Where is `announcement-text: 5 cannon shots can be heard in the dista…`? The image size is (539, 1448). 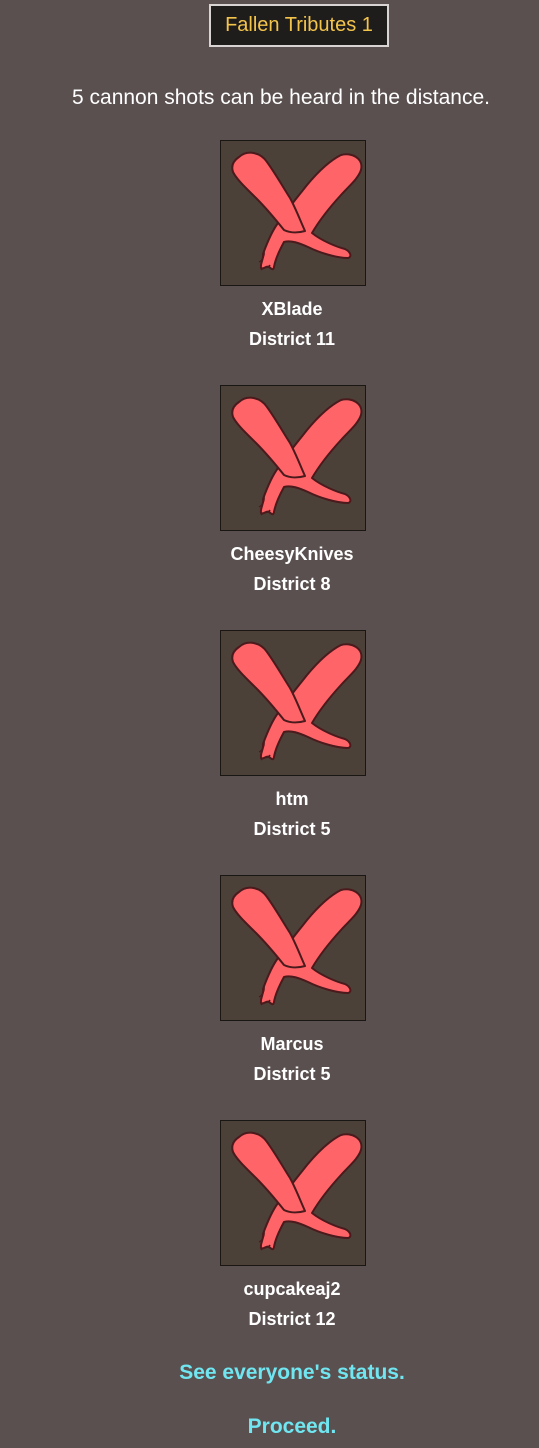 announcement-text: 5 cannon shots can be heard in the dista… is located at coordinates (281, 97).